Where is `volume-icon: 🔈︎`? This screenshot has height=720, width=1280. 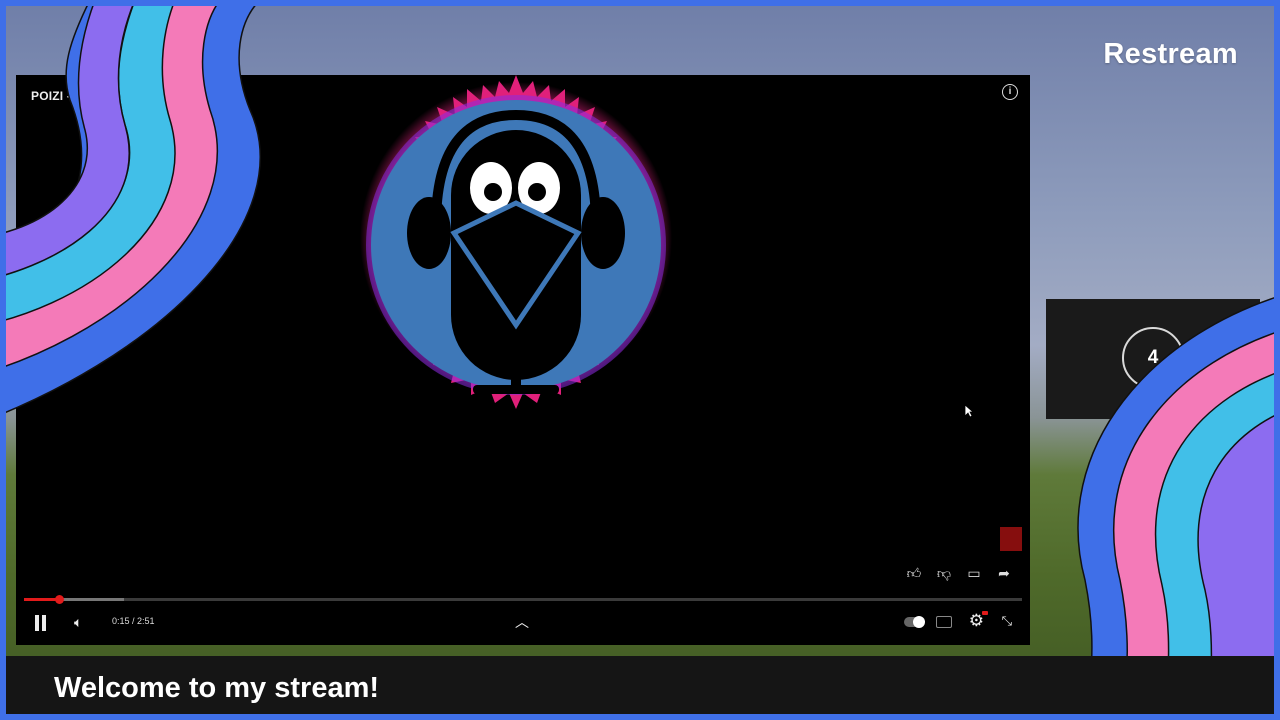 volume-icon: 🔈︎ is located at coordinates (78, 622).